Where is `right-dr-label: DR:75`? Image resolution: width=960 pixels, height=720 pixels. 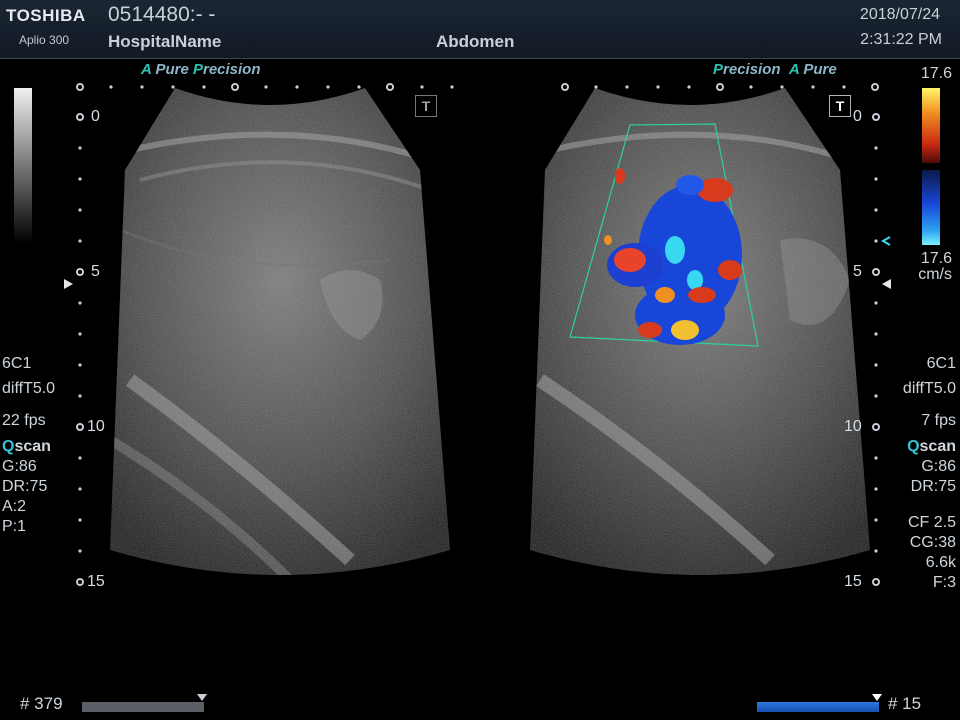
right-dr-label: DR:75 is located at coordinates (933, 486).